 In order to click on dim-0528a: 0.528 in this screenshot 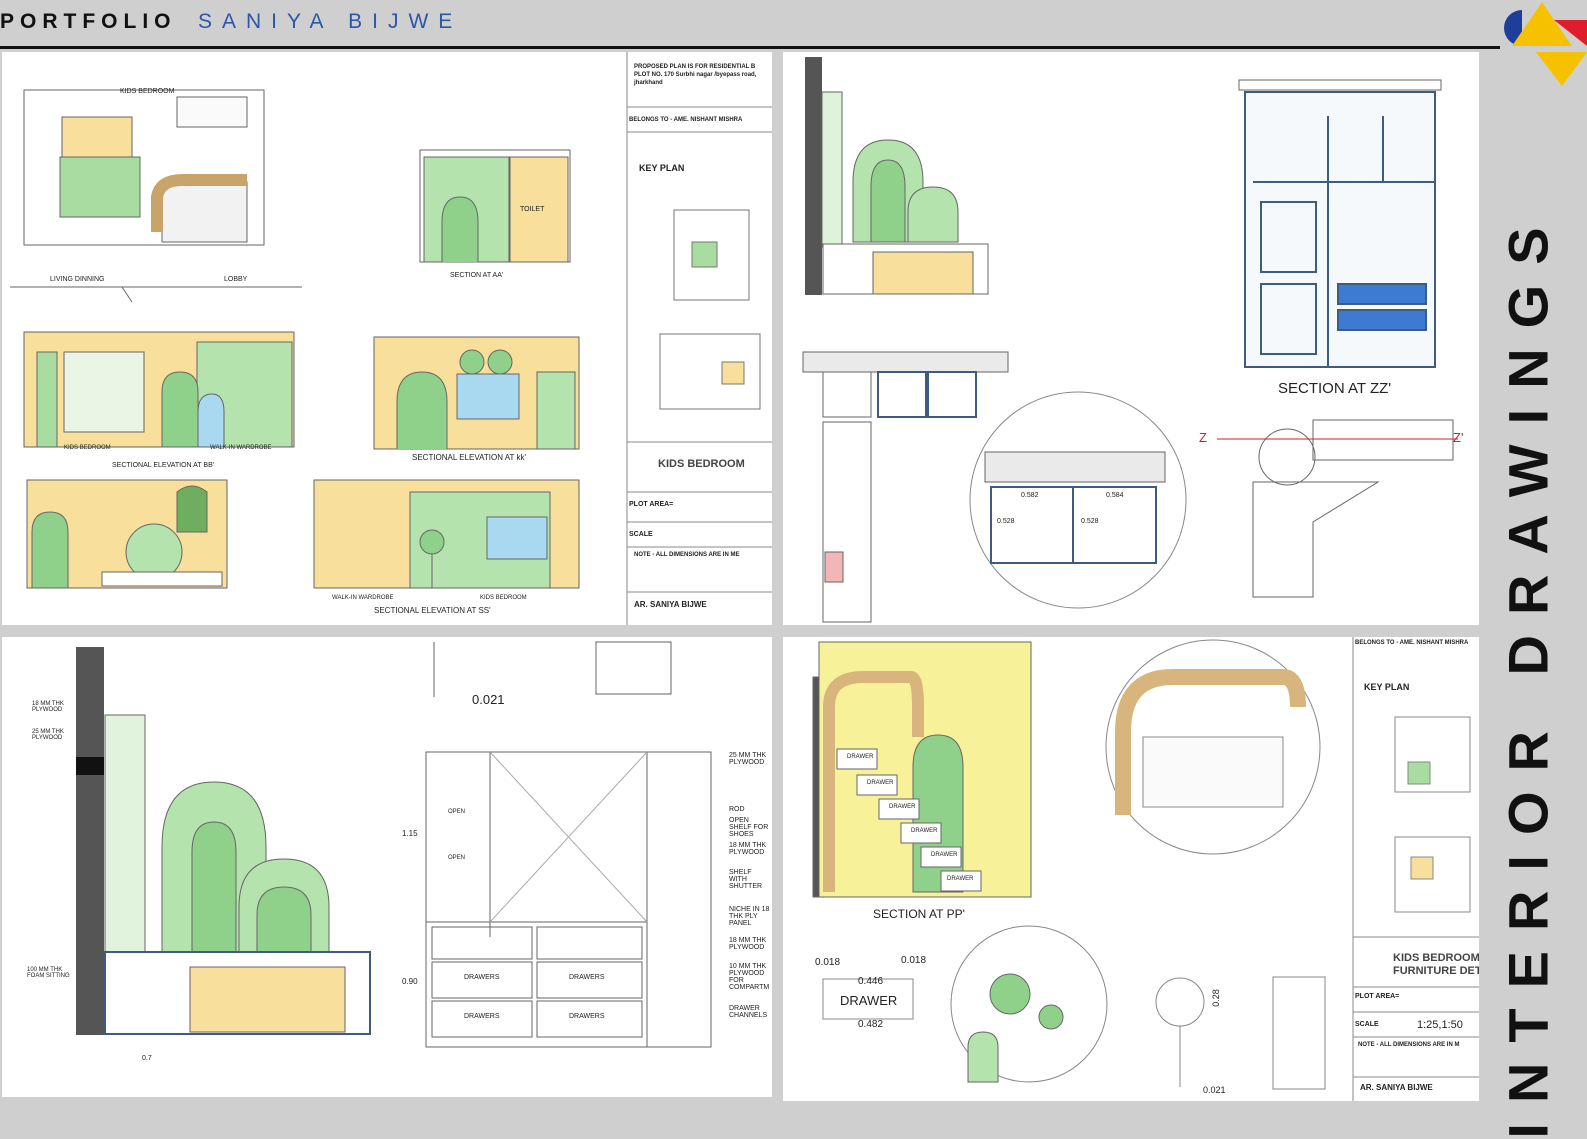, I will do `click(1006, 521)`.